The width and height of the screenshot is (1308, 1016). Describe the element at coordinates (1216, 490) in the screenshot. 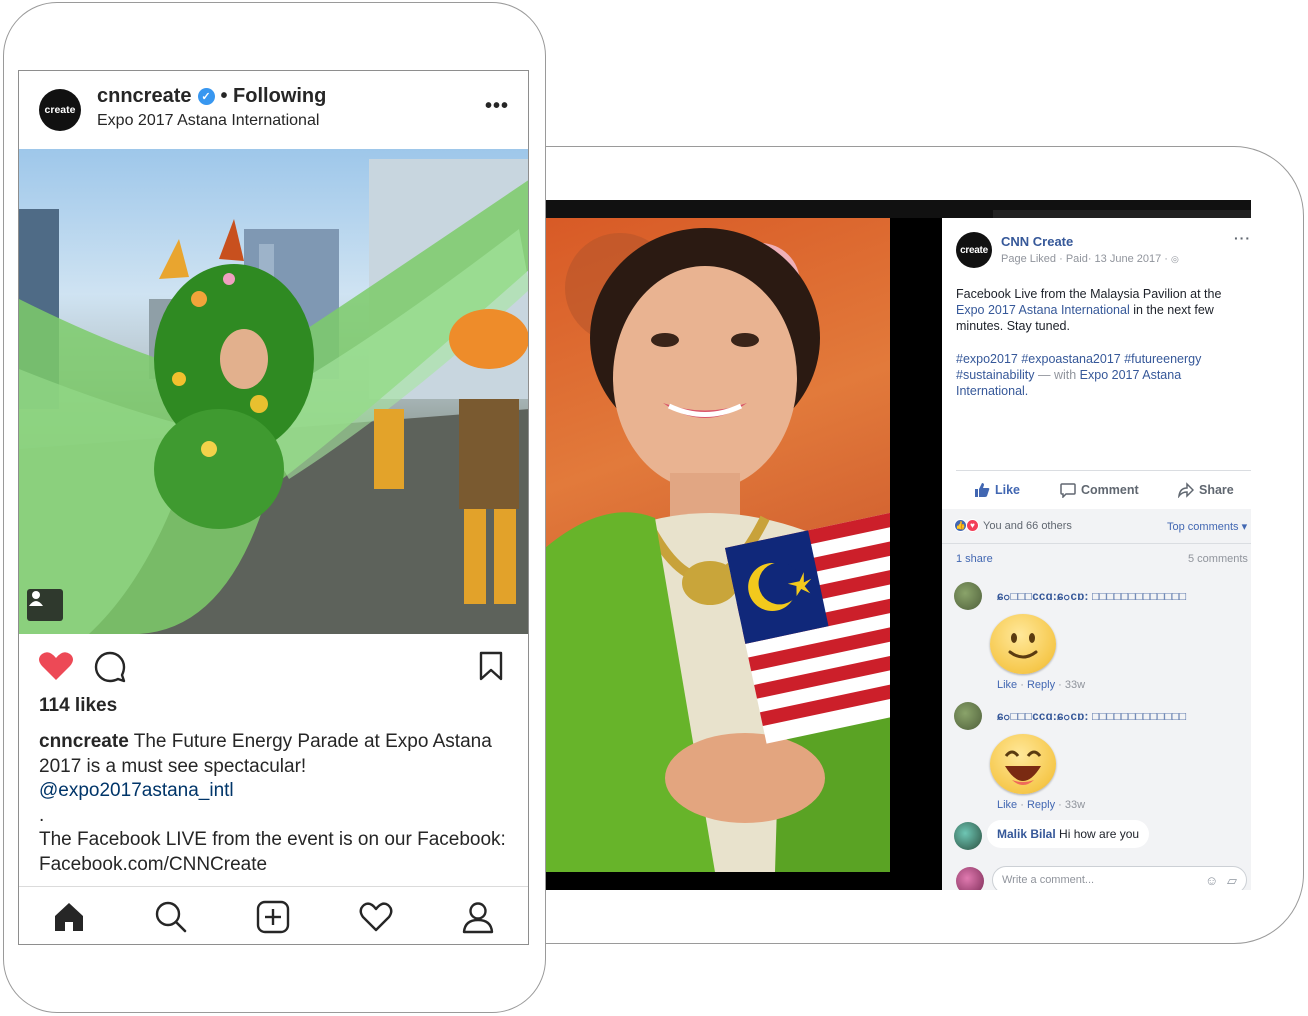

I see `share-label: Share` at that location.